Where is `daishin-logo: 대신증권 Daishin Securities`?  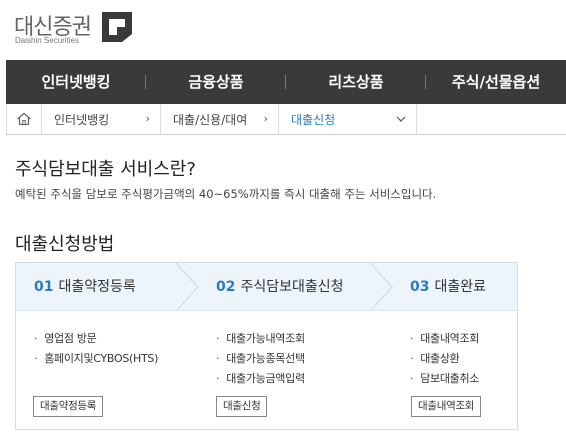 daishin-logo: 대신증권 Daishin Securities is located at coordinates (74, 29).